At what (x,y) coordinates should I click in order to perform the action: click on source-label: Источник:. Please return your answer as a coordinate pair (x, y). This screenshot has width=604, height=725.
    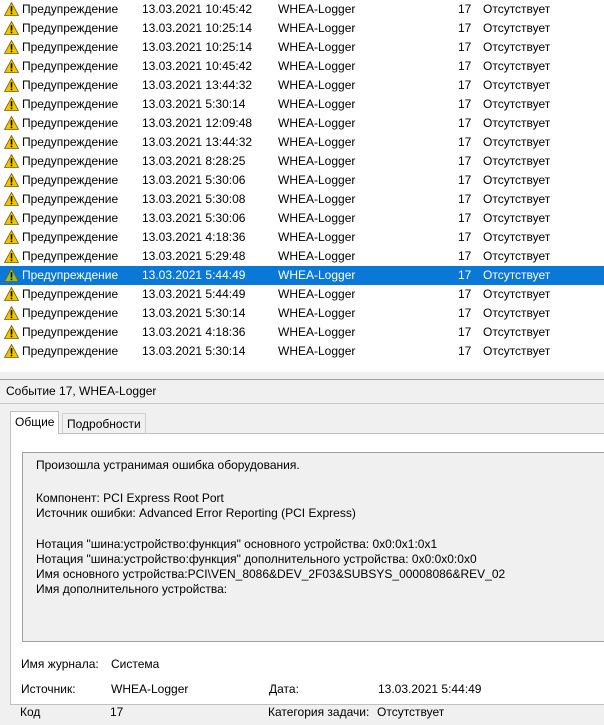
    Looking at the image, I should click on (48, 689).